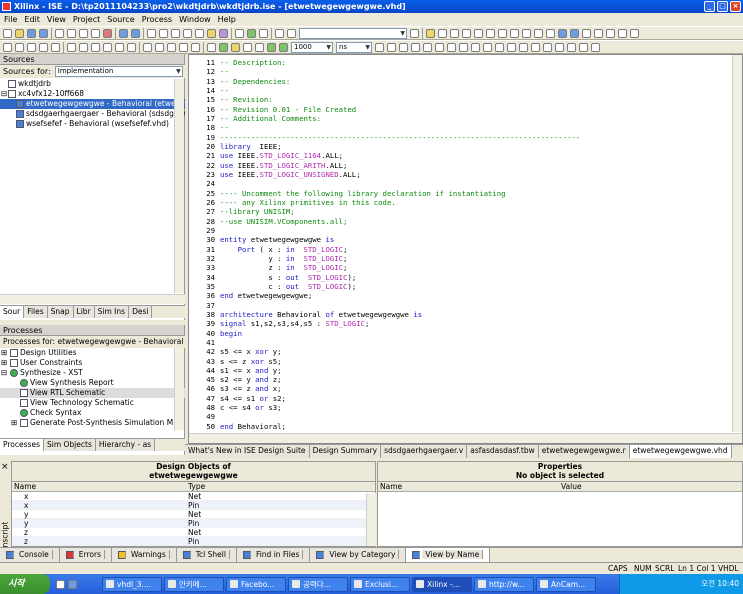 This screenshot has width=743, height=594. What do you see at coordinates (92, 373) in the screenshot?
I see `process-item: ⊟ Synthesize - XST` at bounding box center [92, 373].